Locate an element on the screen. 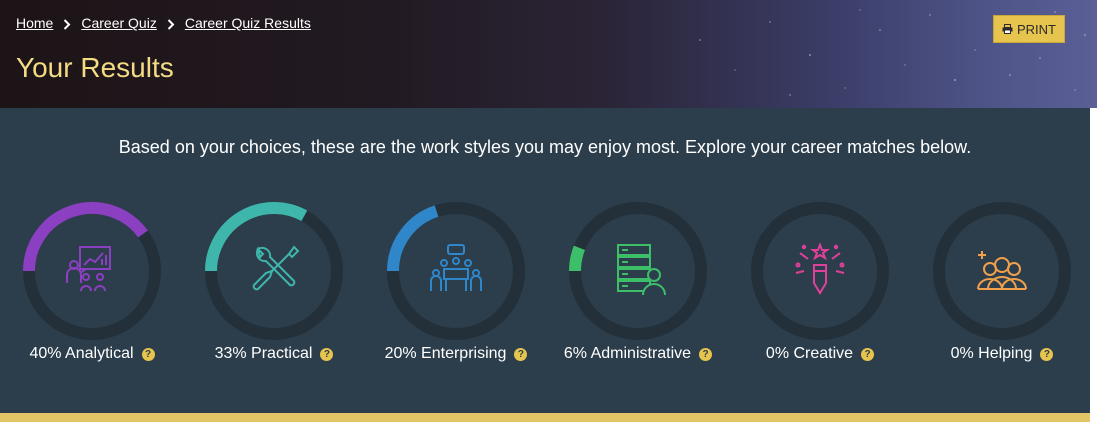 The width and height of the screenshot is (1097, 422). work-style-label-row: 0% Creative ? is located at coordinates (820, 354).